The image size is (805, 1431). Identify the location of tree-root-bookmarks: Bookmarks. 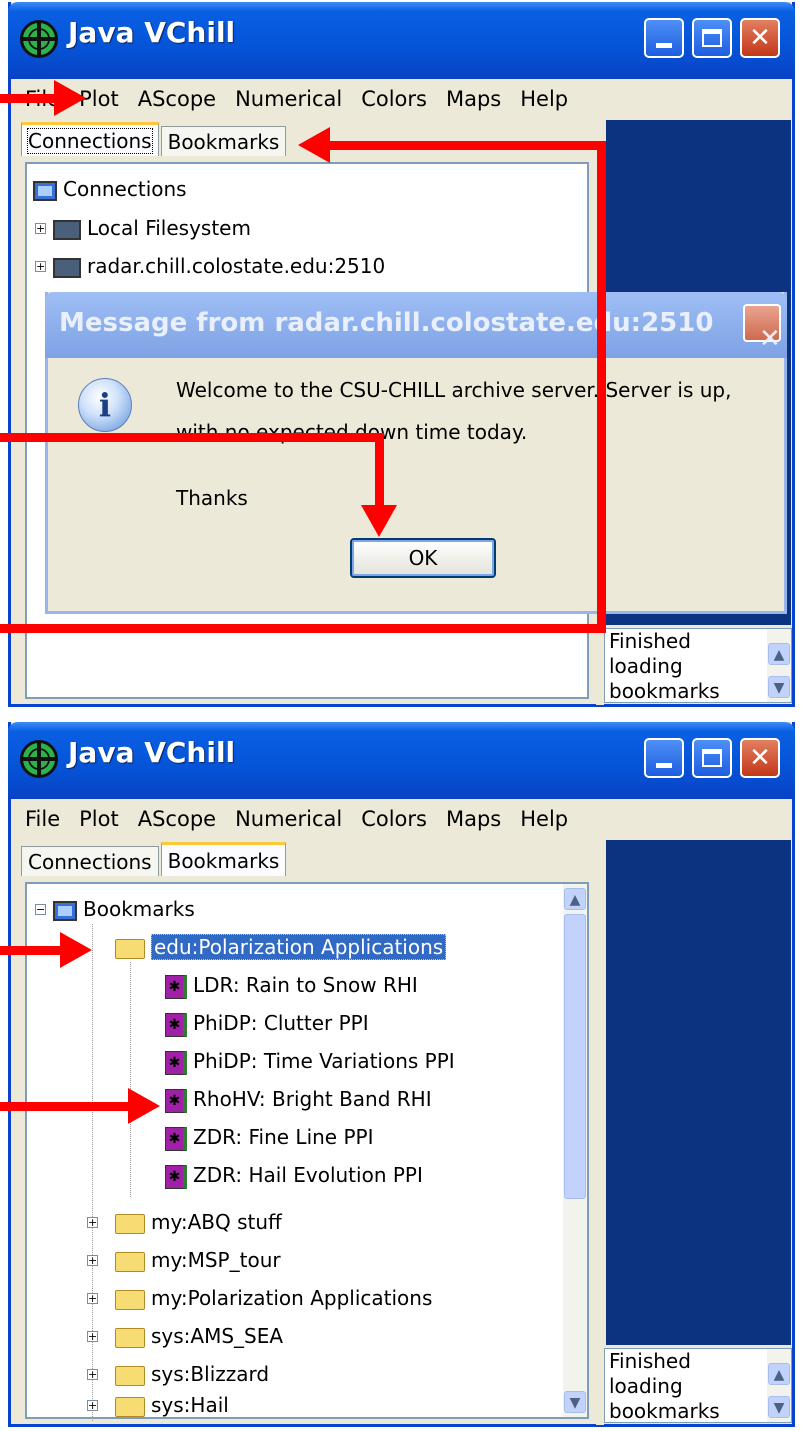
(124, 909).